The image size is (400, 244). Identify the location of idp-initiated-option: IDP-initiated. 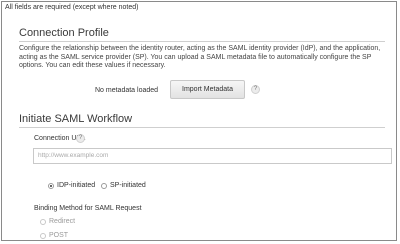
(71, 185).